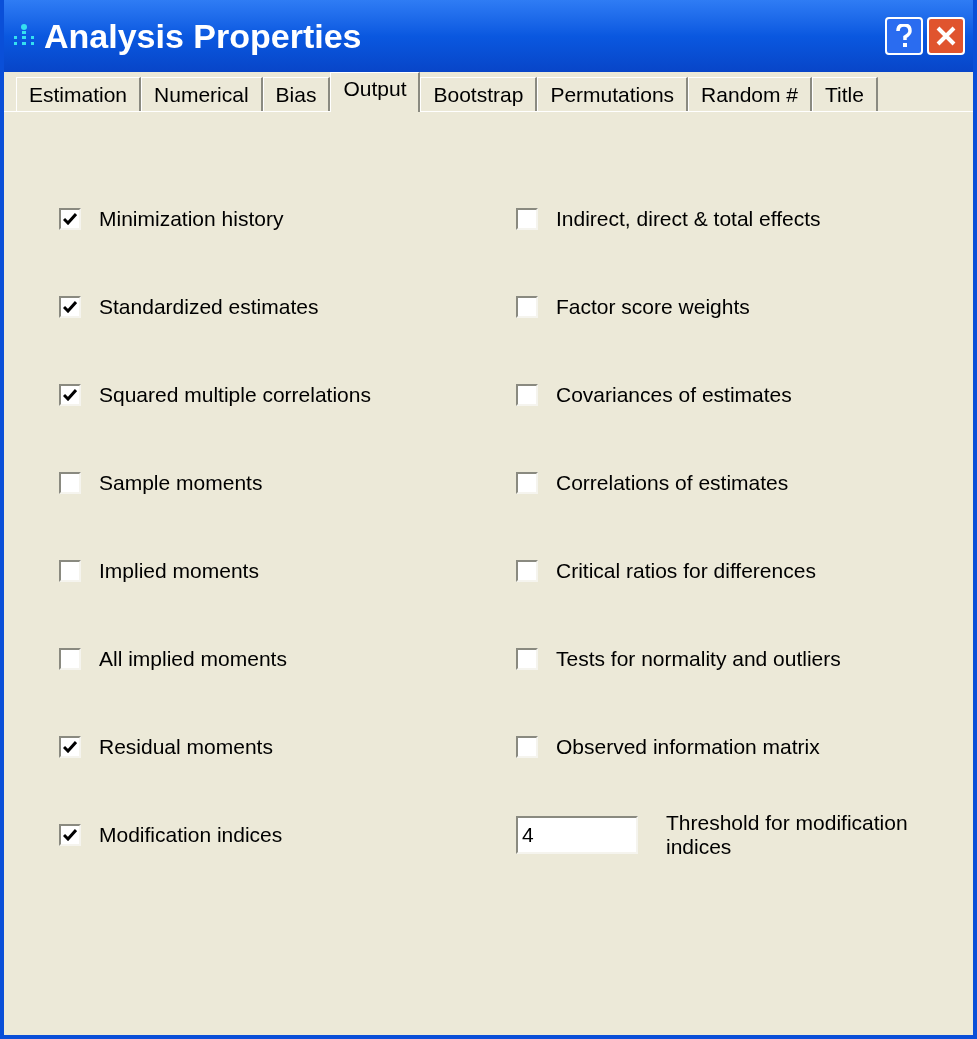 The image size is (977, 1039). I want to click on help-icon, so click(904, 36).